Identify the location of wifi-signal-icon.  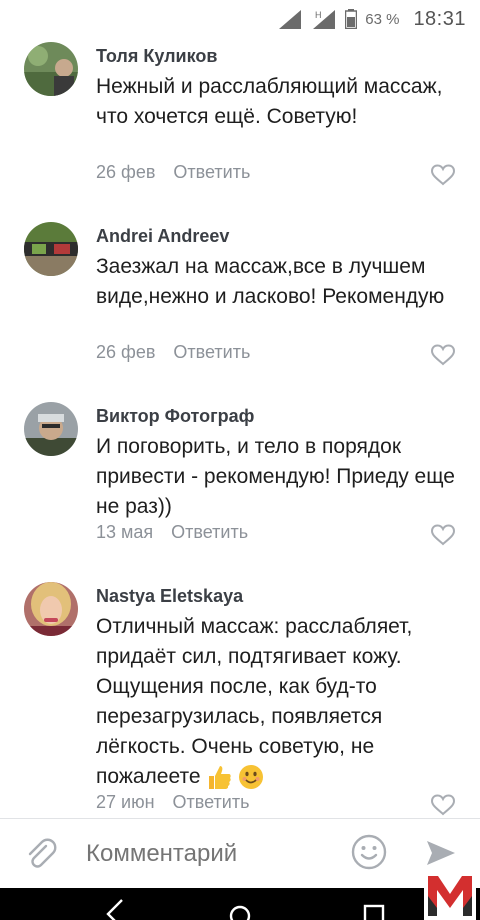
(290, 19).